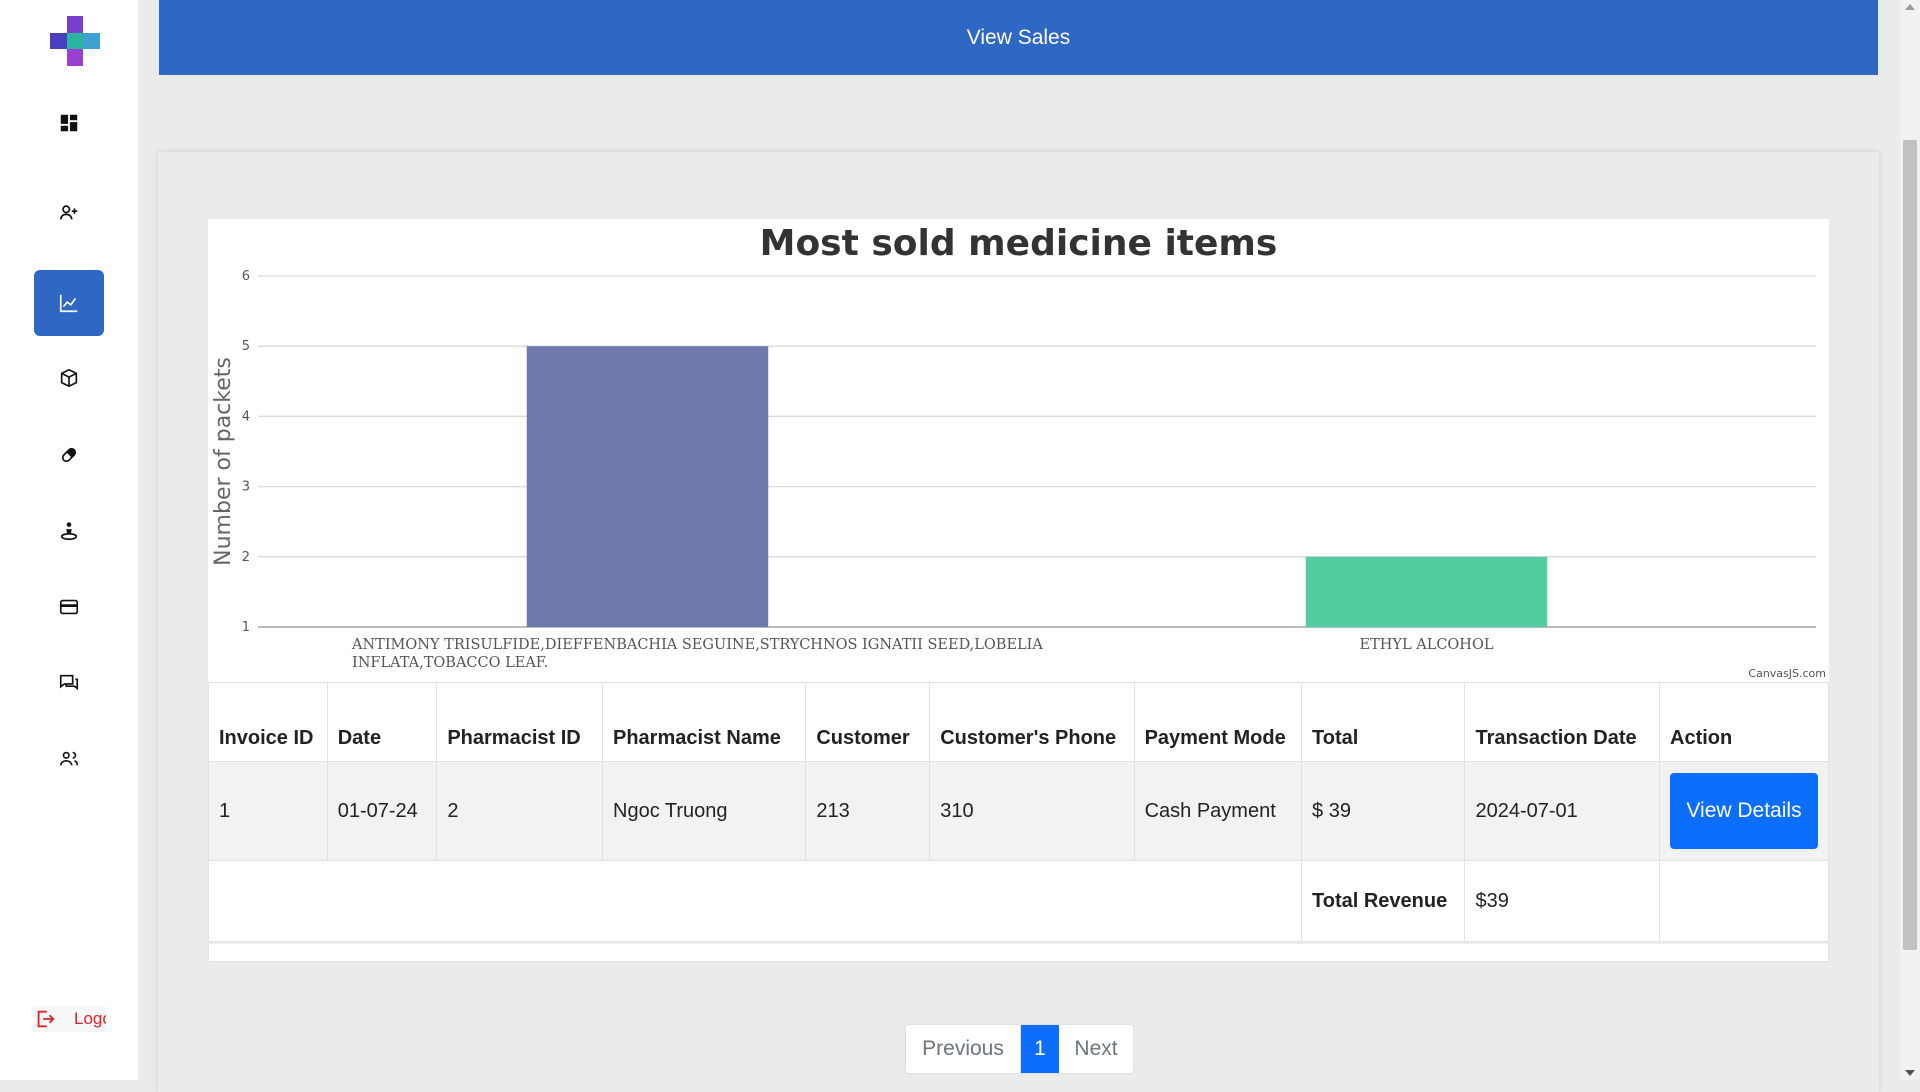 This screenshot has height=1092, width=1920. Describe the element at coordinates (223, 461) in the screenshot. I see `y-axis-label: Number of packets` at that location.